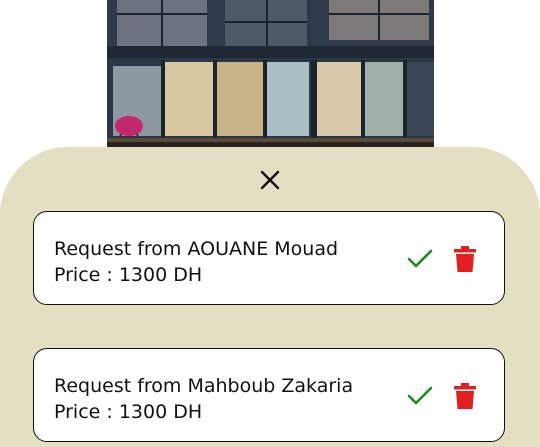 The image size is (540, 447). Describe the element at coordinates (196, 249) in the screenshot. I see `request-title: Request from AOUANE Mouad` at that location.